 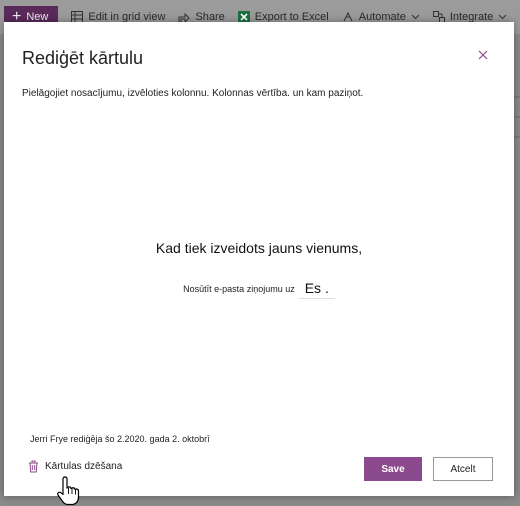 I want to click on close-icon, so click(x=483, y=55).